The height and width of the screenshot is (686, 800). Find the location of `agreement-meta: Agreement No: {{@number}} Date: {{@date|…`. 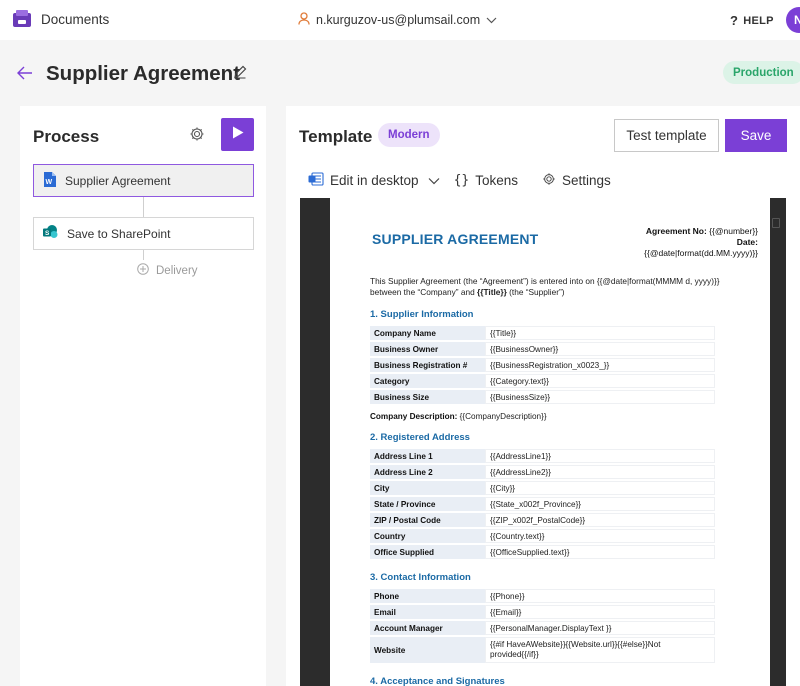

agreement-meta: Agreement No: {{@number}} Date: {{@date|… is located at coordinates (683, 242).